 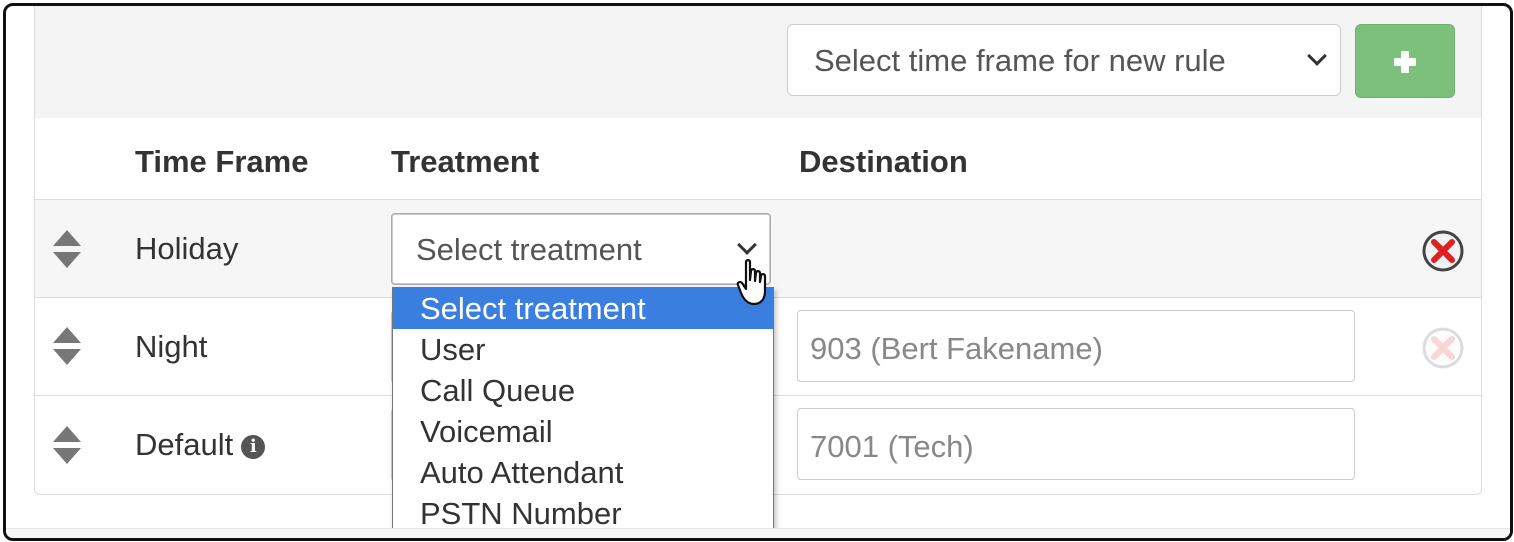 I want to click on time-frame-label: Default i, so click(x=200, y=445).